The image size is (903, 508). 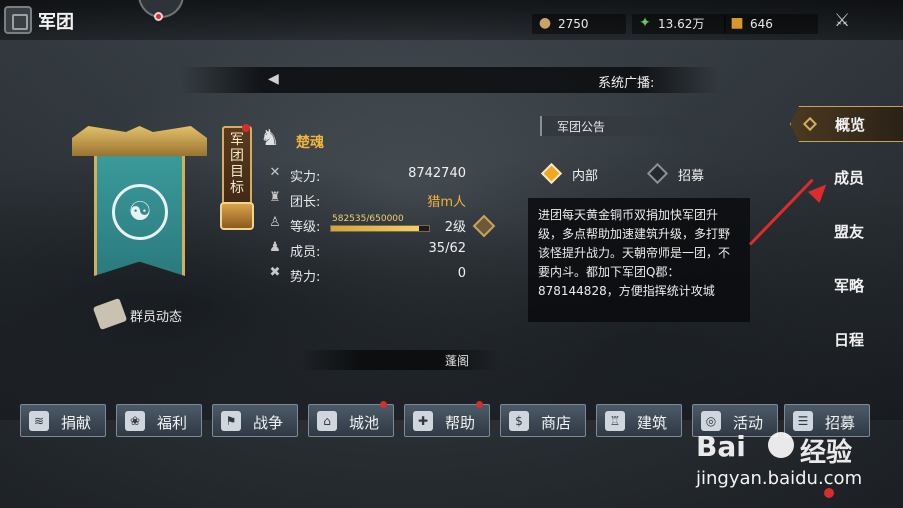 What do you see at coordinates (781, 445) in the screenshot?
I see `baidu-paw-icon` at bounding box center [781, 445].